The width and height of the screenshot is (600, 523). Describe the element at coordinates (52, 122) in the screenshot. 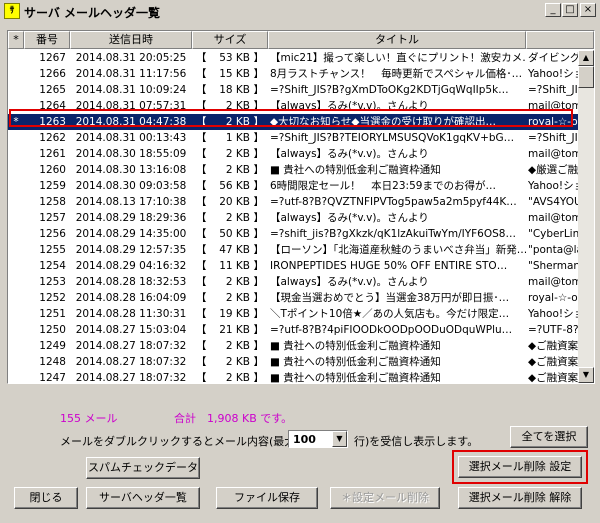

I see `row-number: 1263` at that location.